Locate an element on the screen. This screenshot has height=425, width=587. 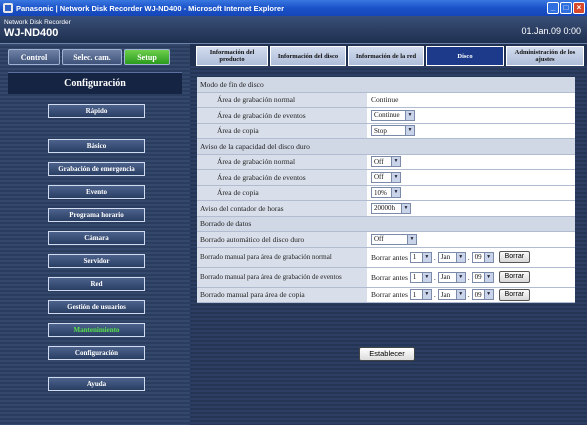
maximize-icon: □ is located at coordinates (566, 8).